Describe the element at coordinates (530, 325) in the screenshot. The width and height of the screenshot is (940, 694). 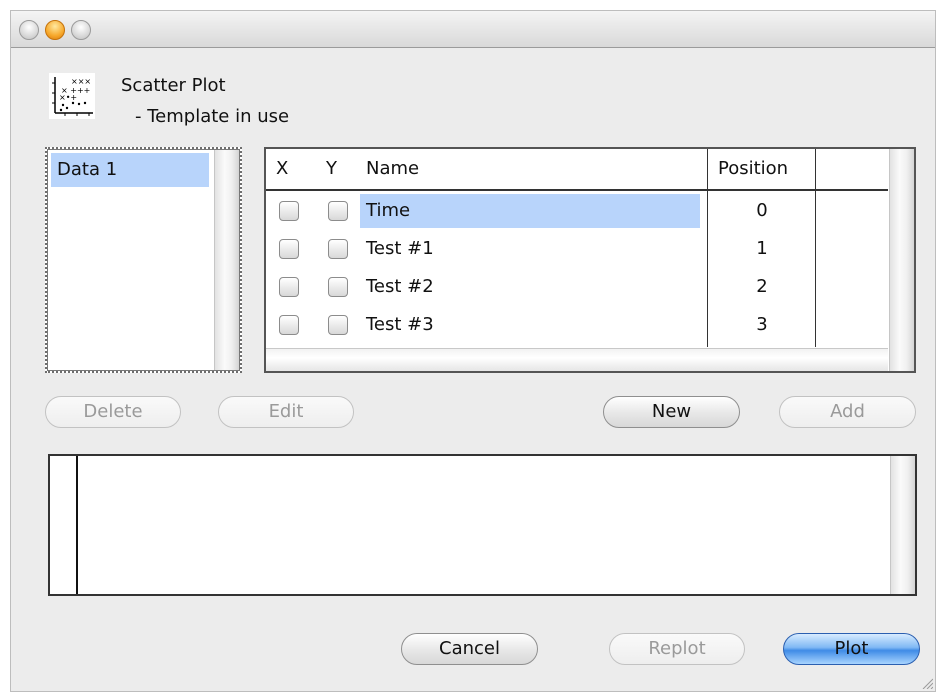
I see `variable-name: Test #3` at that location.